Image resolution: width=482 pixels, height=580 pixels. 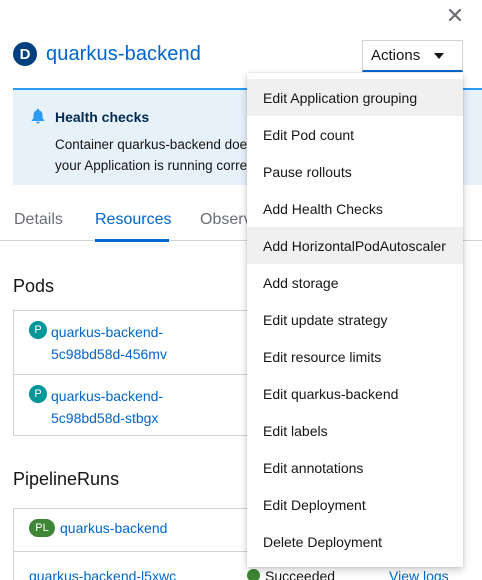 I want to click on close-icon, so click(x=455, y=15).